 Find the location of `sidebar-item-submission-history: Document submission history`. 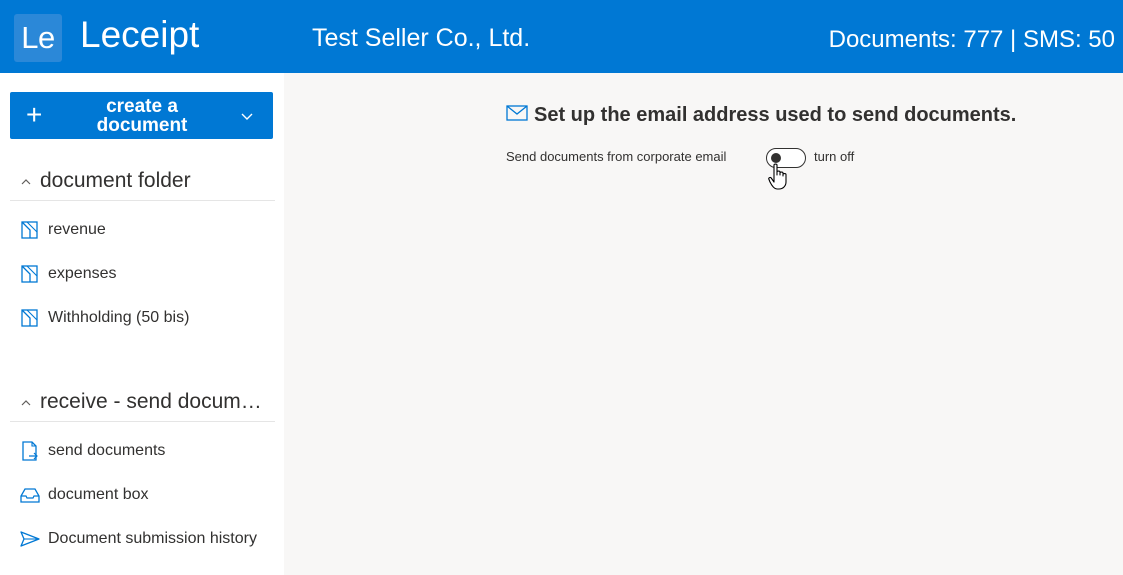

sidebar-item-submission-history: Document submission history is located at coordinates (142, 539).